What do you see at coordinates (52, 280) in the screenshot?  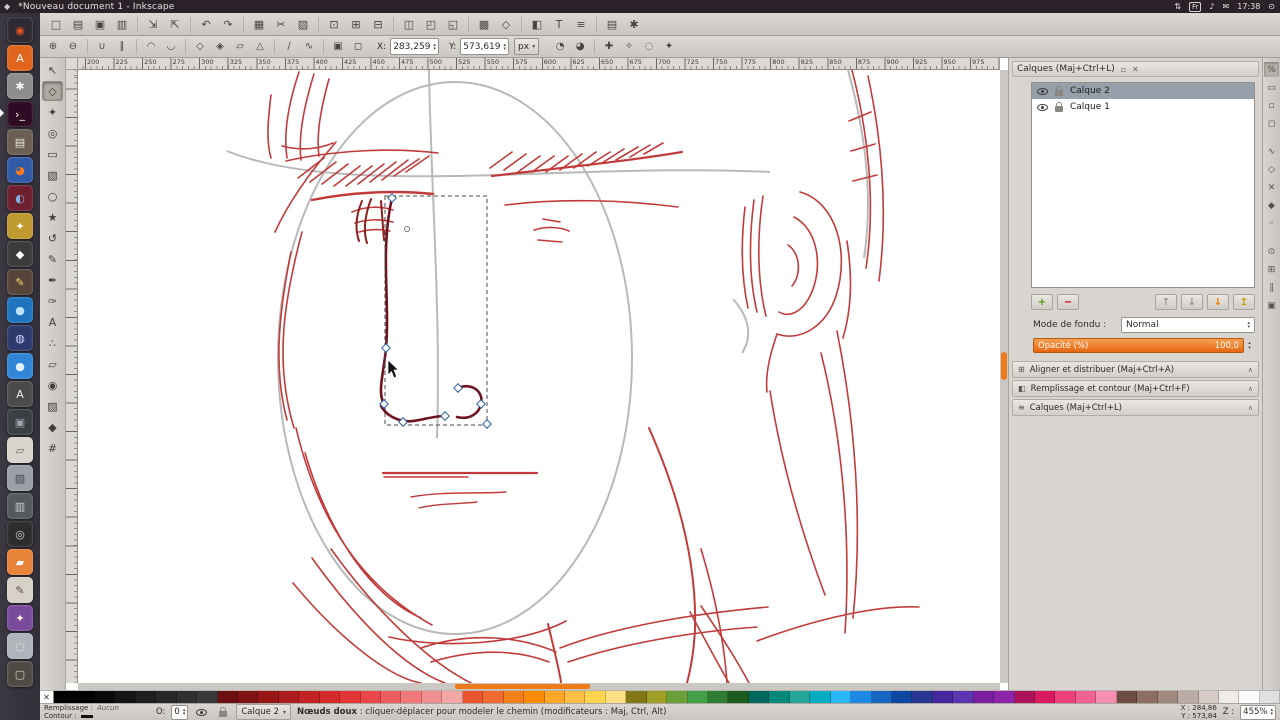 I see `tool-bezier-button: ✒` at bounding box center [52, 280].